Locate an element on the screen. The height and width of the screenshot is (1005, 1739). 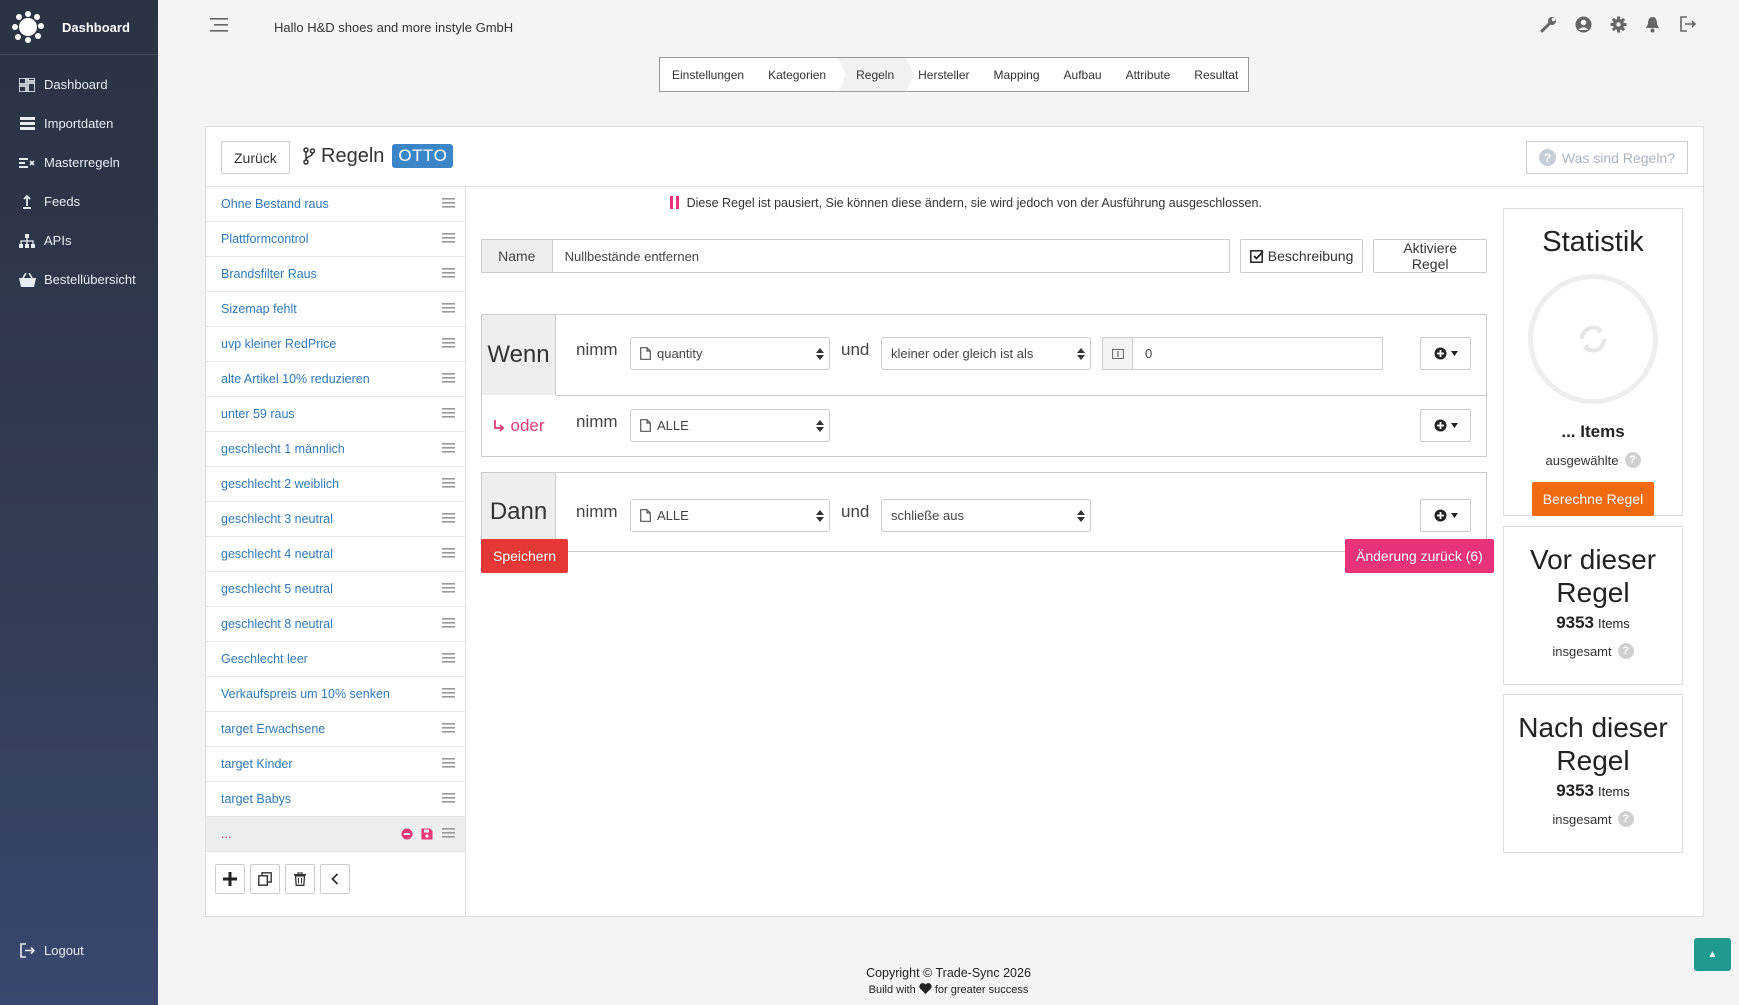
tab-hersteller: Hersteller is located at coordinates (943, 74).